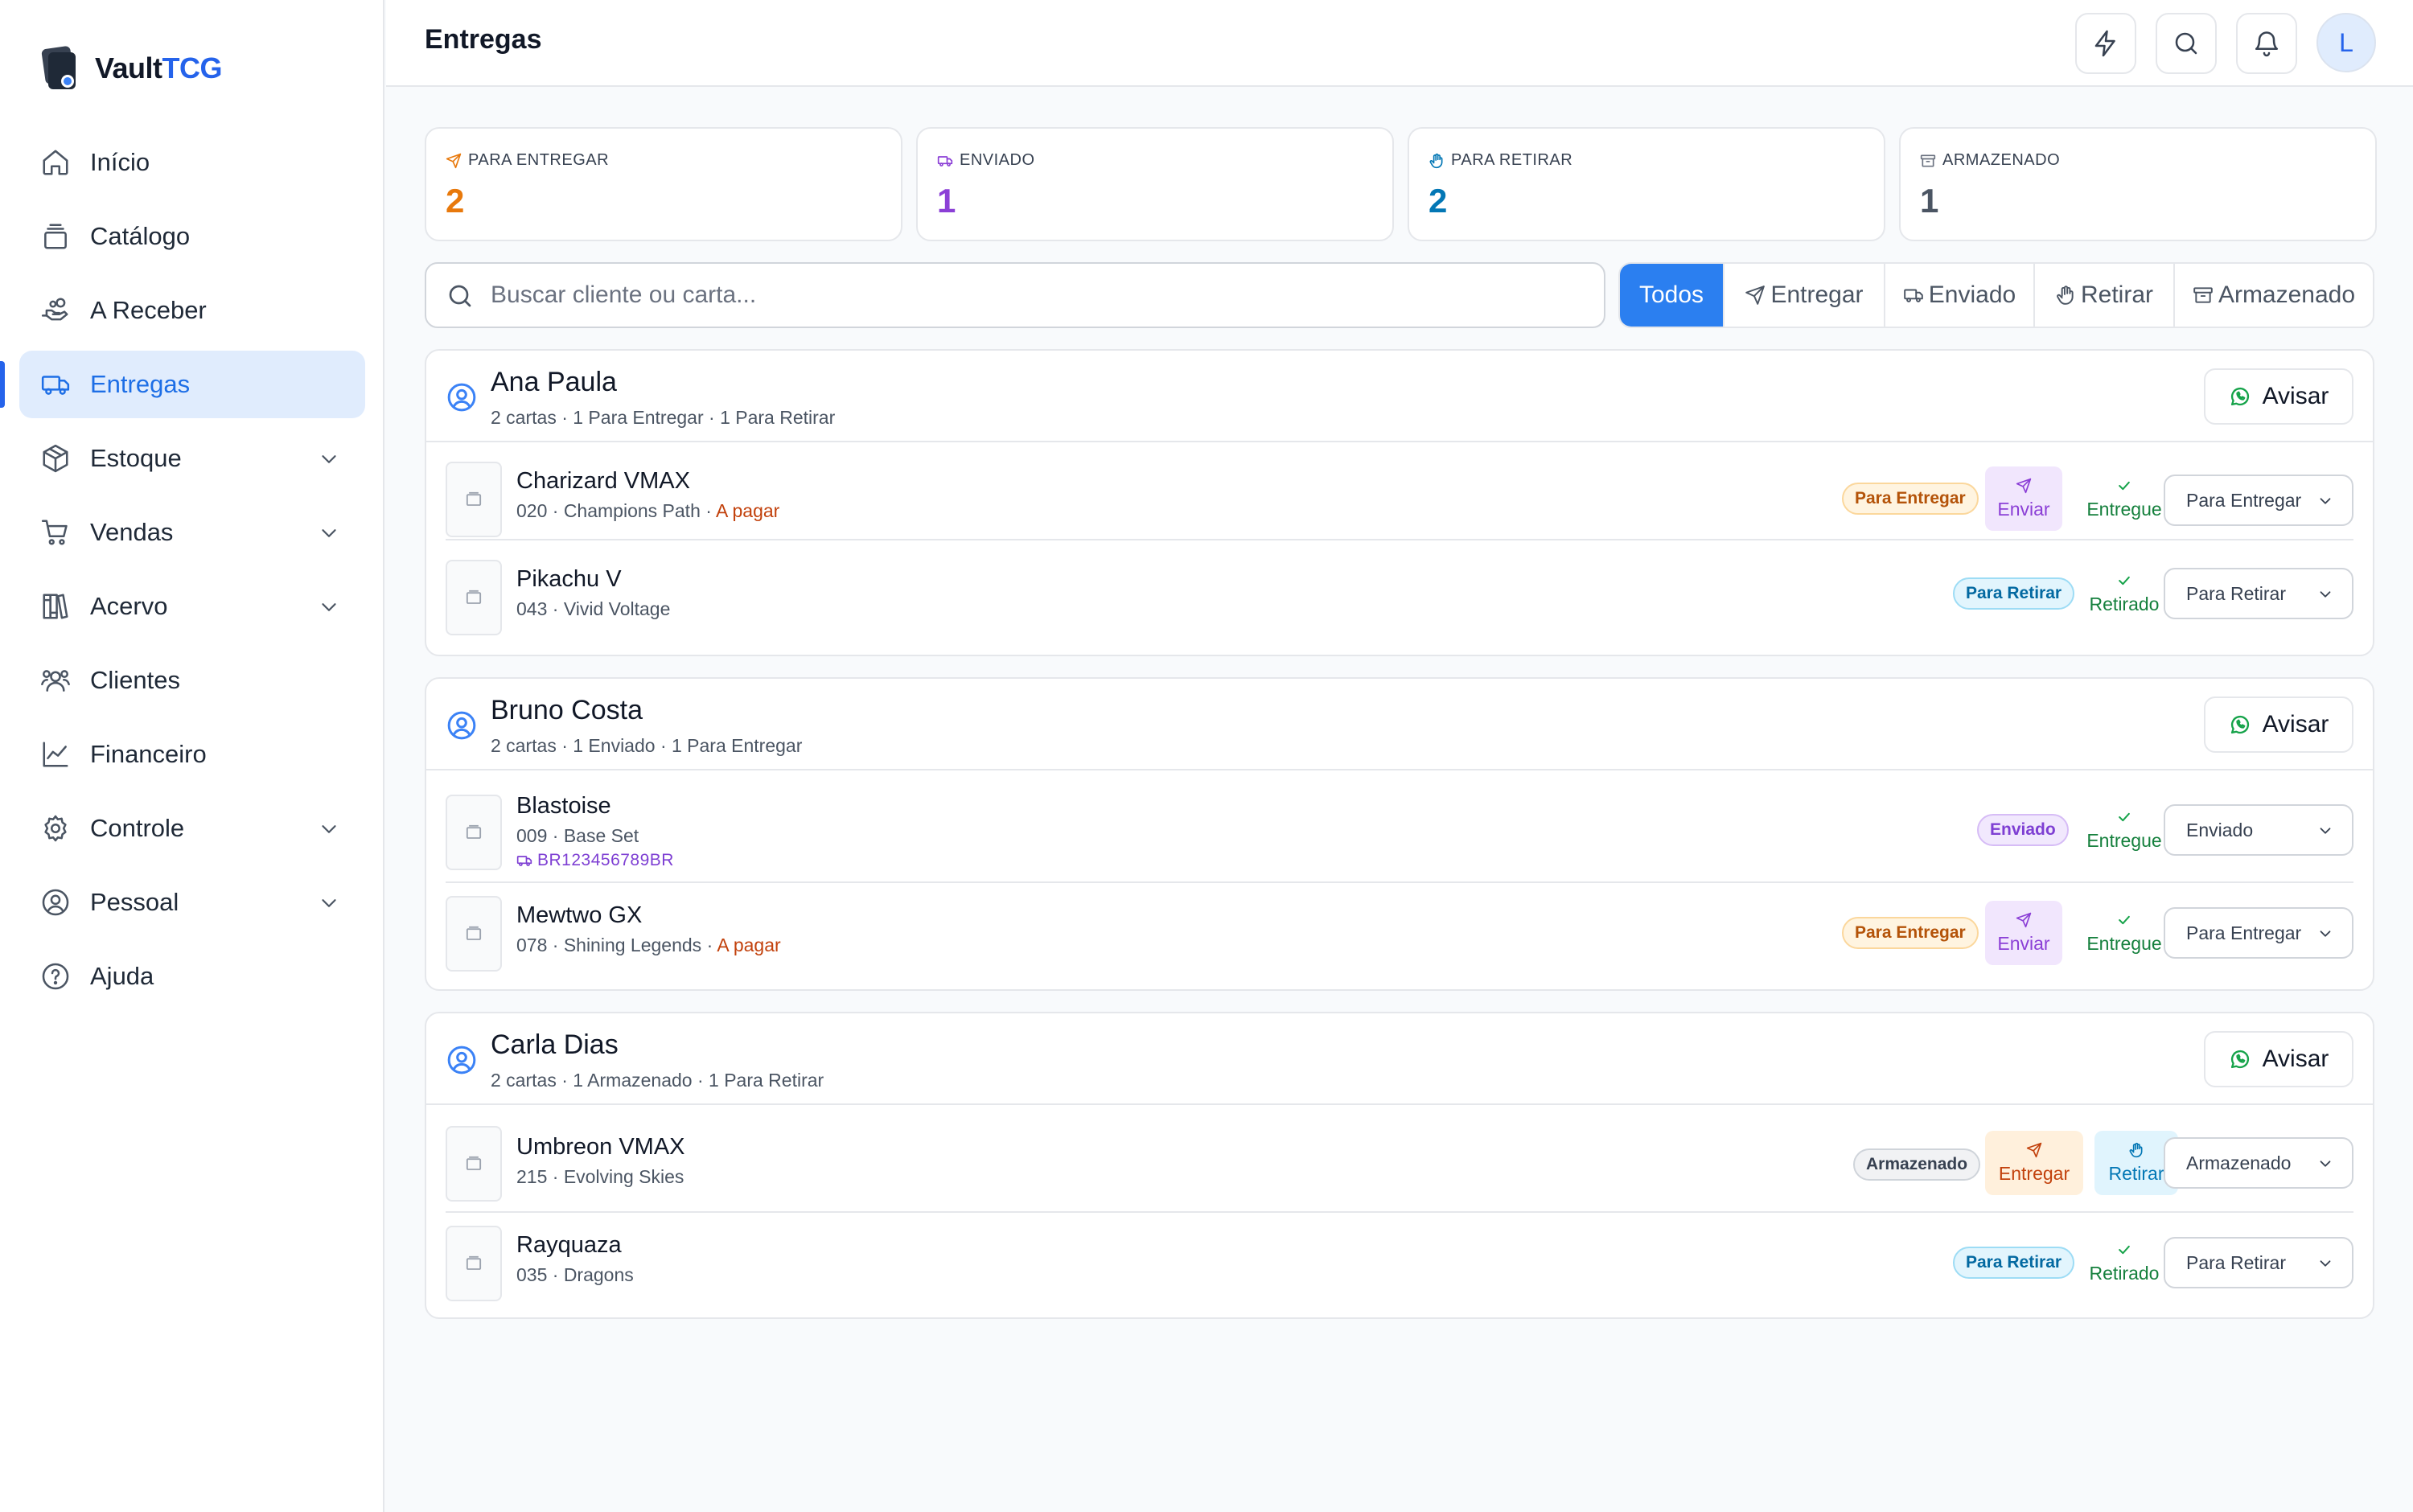  What do you see at coordinates (56, 237) in the screenshot?
I see `layers-icon` at bounding box center [56, 237].